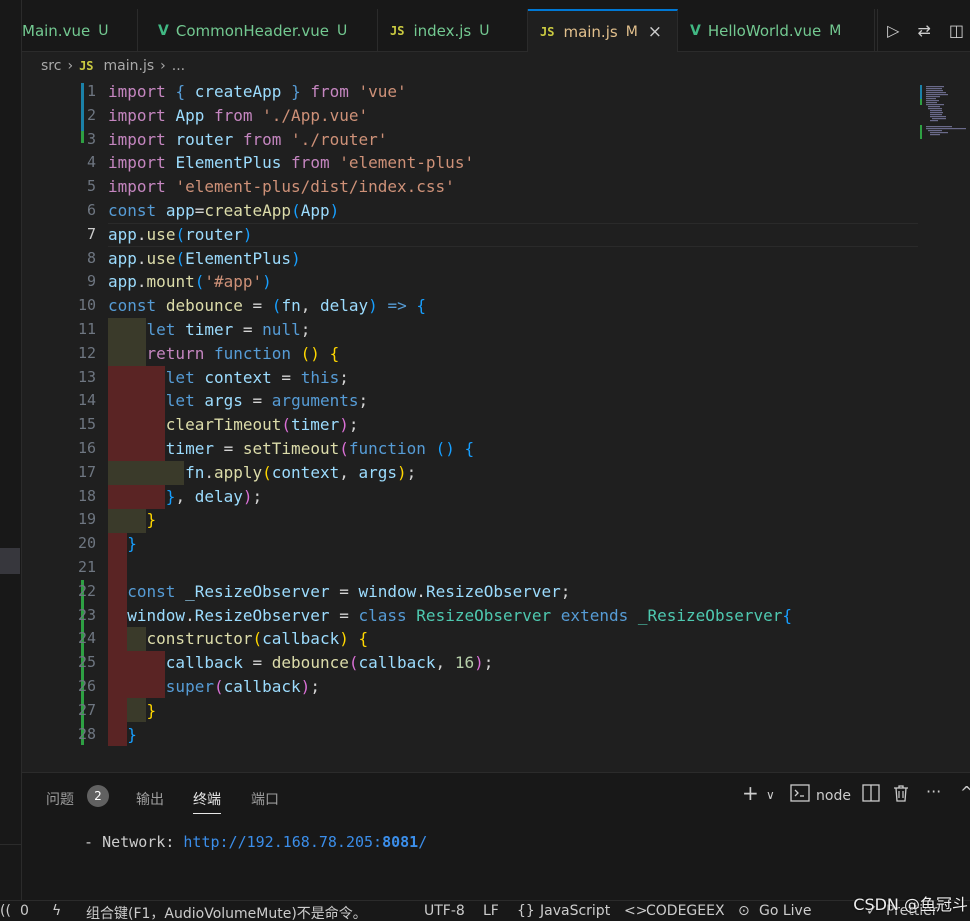 Image resolution: width=970 pixels, height=921 pixels. Describe the element at coordinates (91, 281) in the screenshot. I see `line-number: 9` at that location.